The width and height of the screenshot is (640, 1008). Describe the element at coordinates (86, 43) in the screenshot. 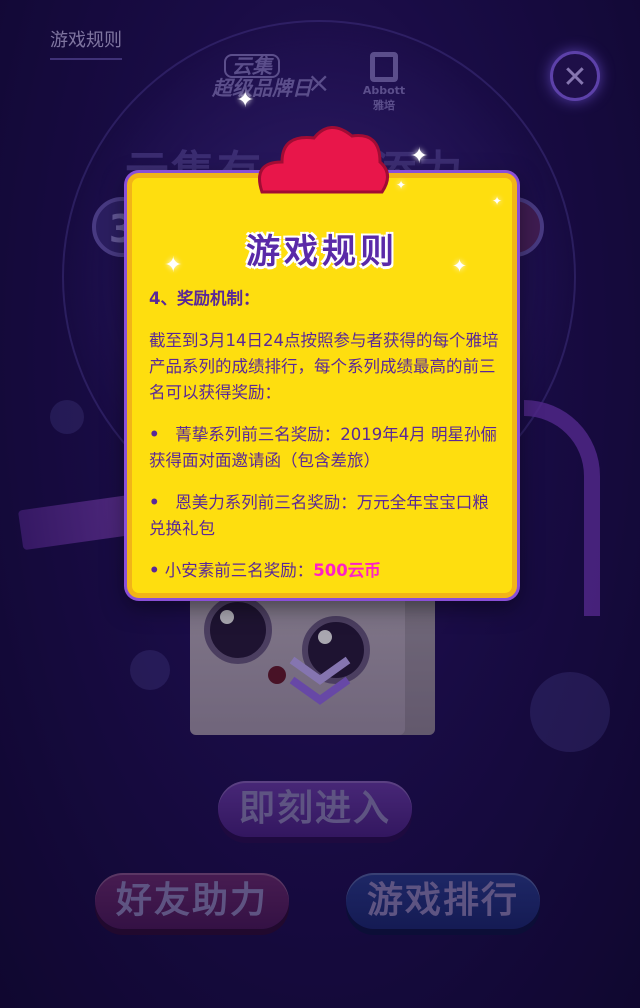

I see `rules-link: 游戏规则` at that location.